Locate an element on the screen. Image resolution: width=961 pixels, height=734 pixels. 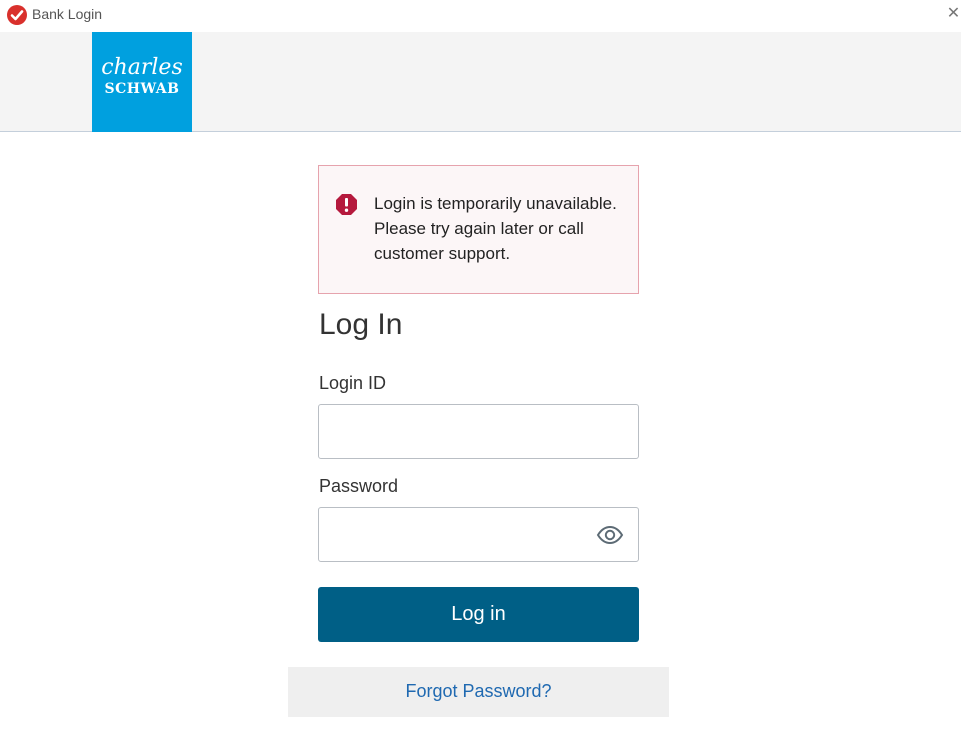
logo-text-schwab: SCHWAB is located at coordinates (142, 89).